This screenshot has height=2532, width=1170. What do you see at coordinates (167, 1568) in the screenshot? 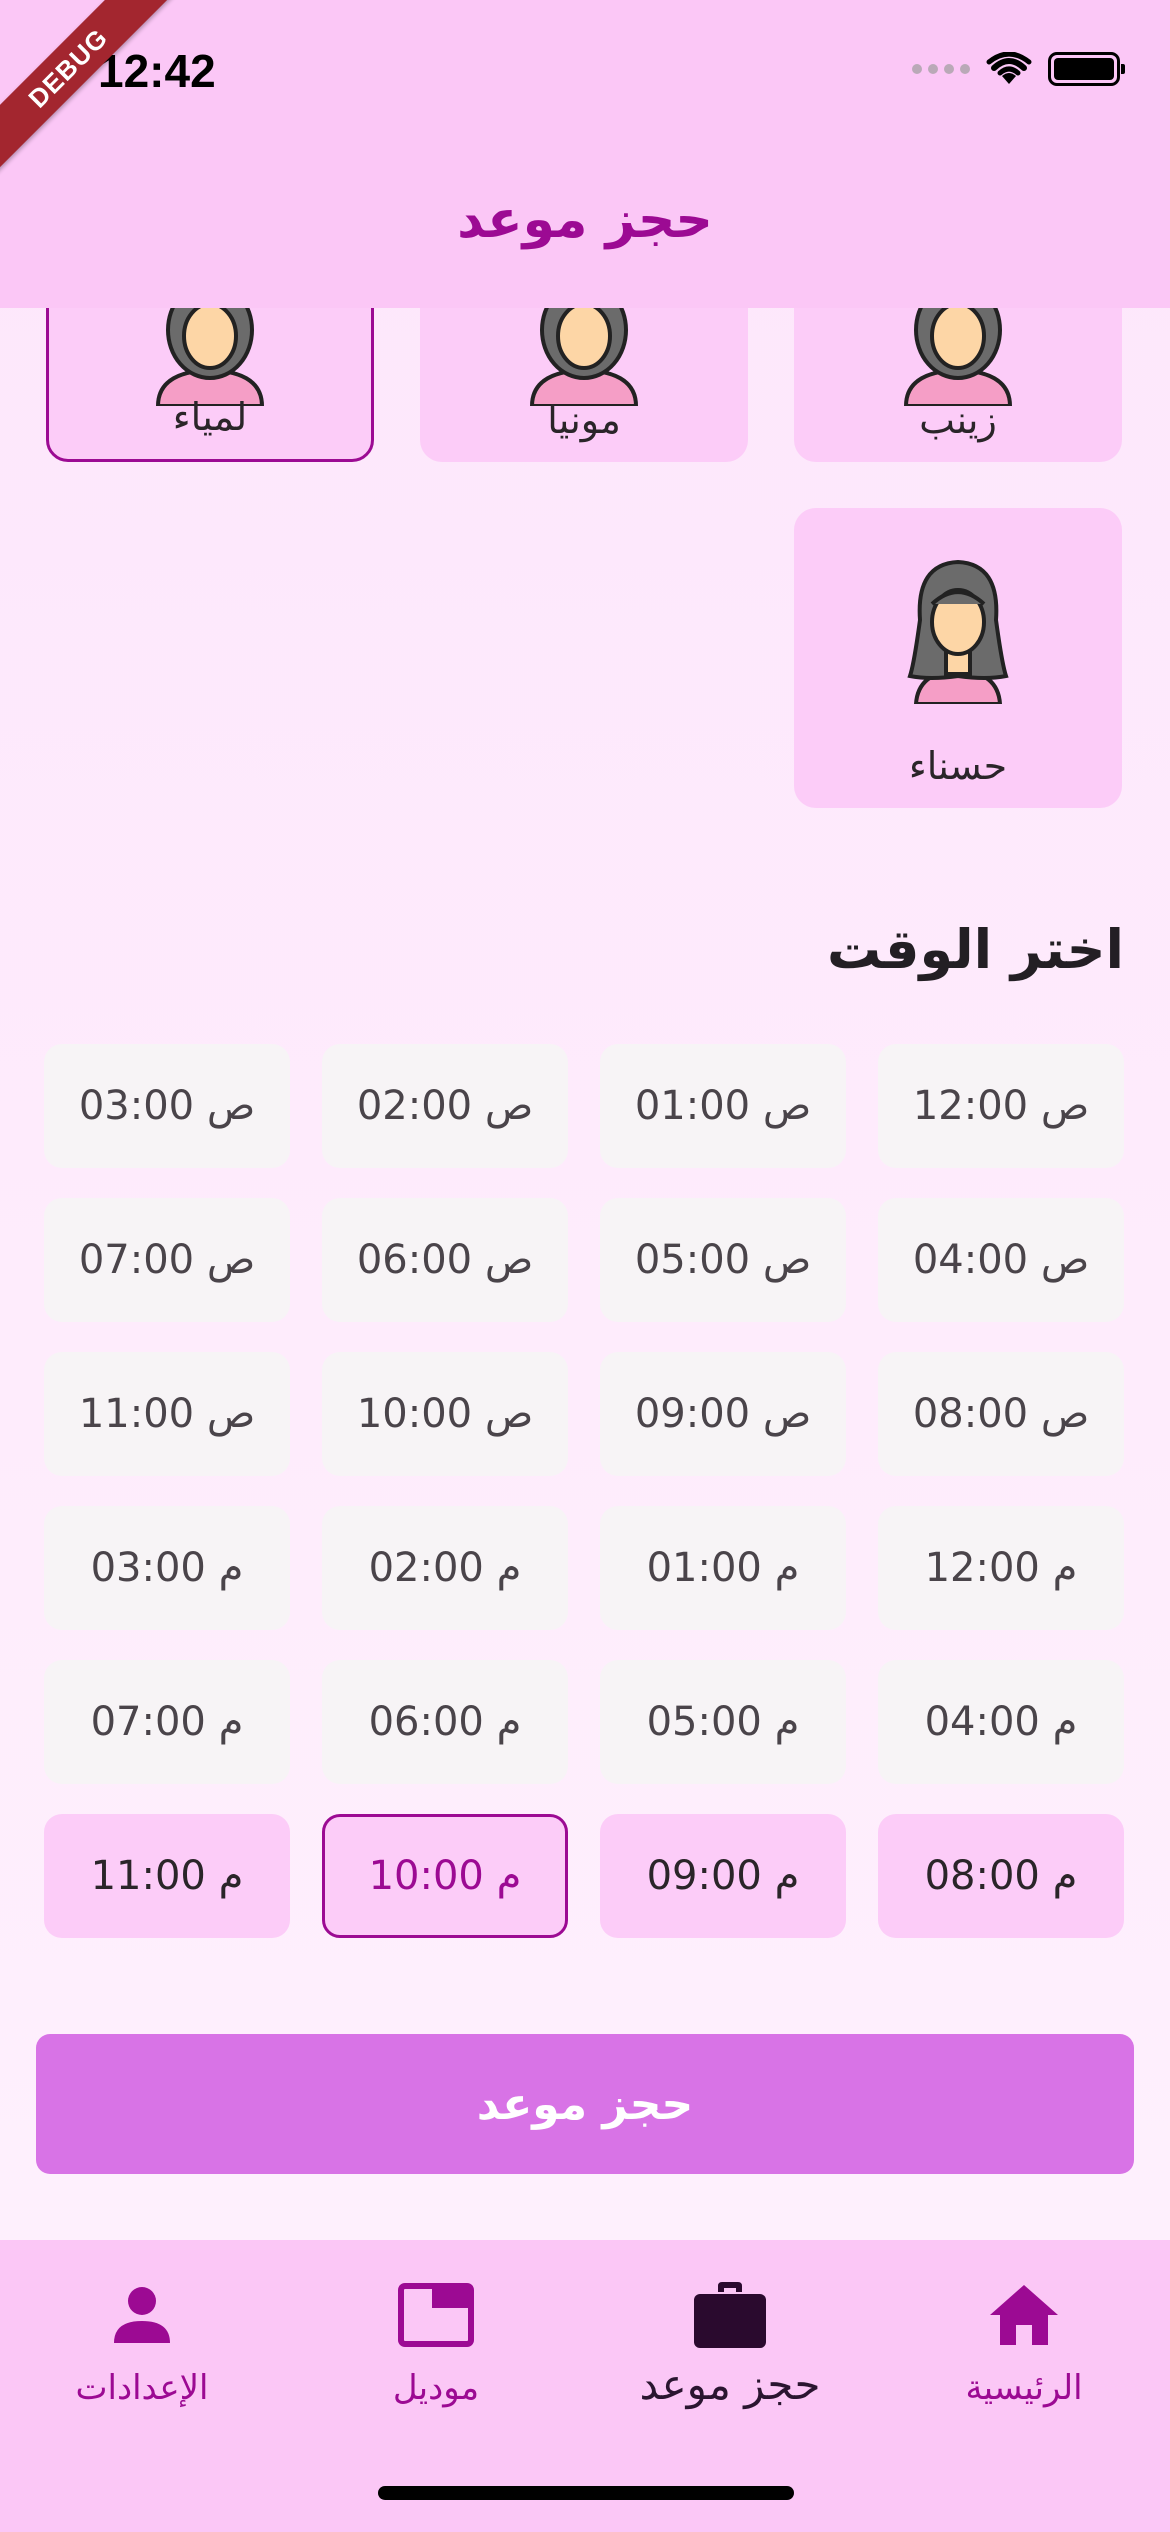
I see `time-slot: 03:00 م` at bounding box center [167, 1568].